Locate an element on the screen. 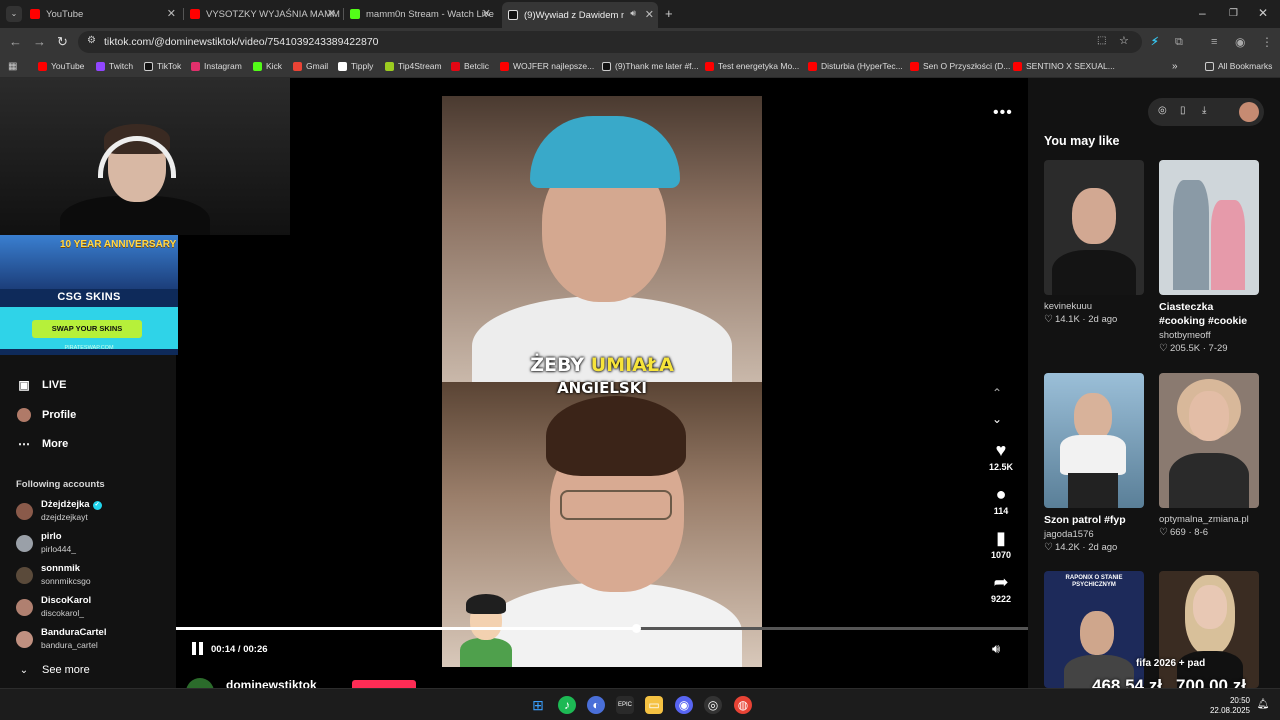 This screenshot has height=720, width=1280. tab-youtube: YouTube ✕ is located at coordinates (105, 14).